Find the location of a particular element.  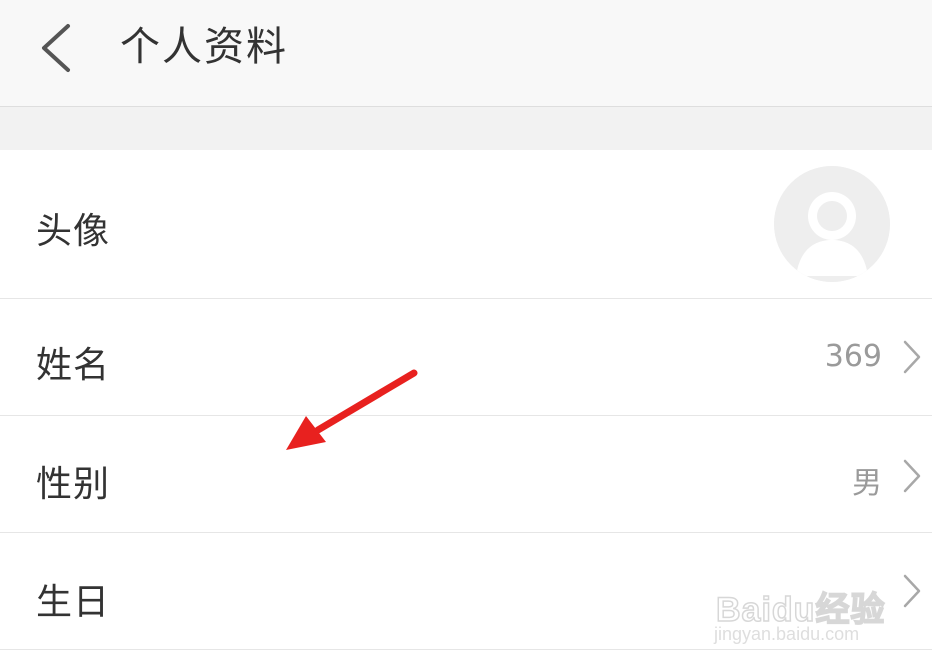

back-button is located at coordinates (60, 48).